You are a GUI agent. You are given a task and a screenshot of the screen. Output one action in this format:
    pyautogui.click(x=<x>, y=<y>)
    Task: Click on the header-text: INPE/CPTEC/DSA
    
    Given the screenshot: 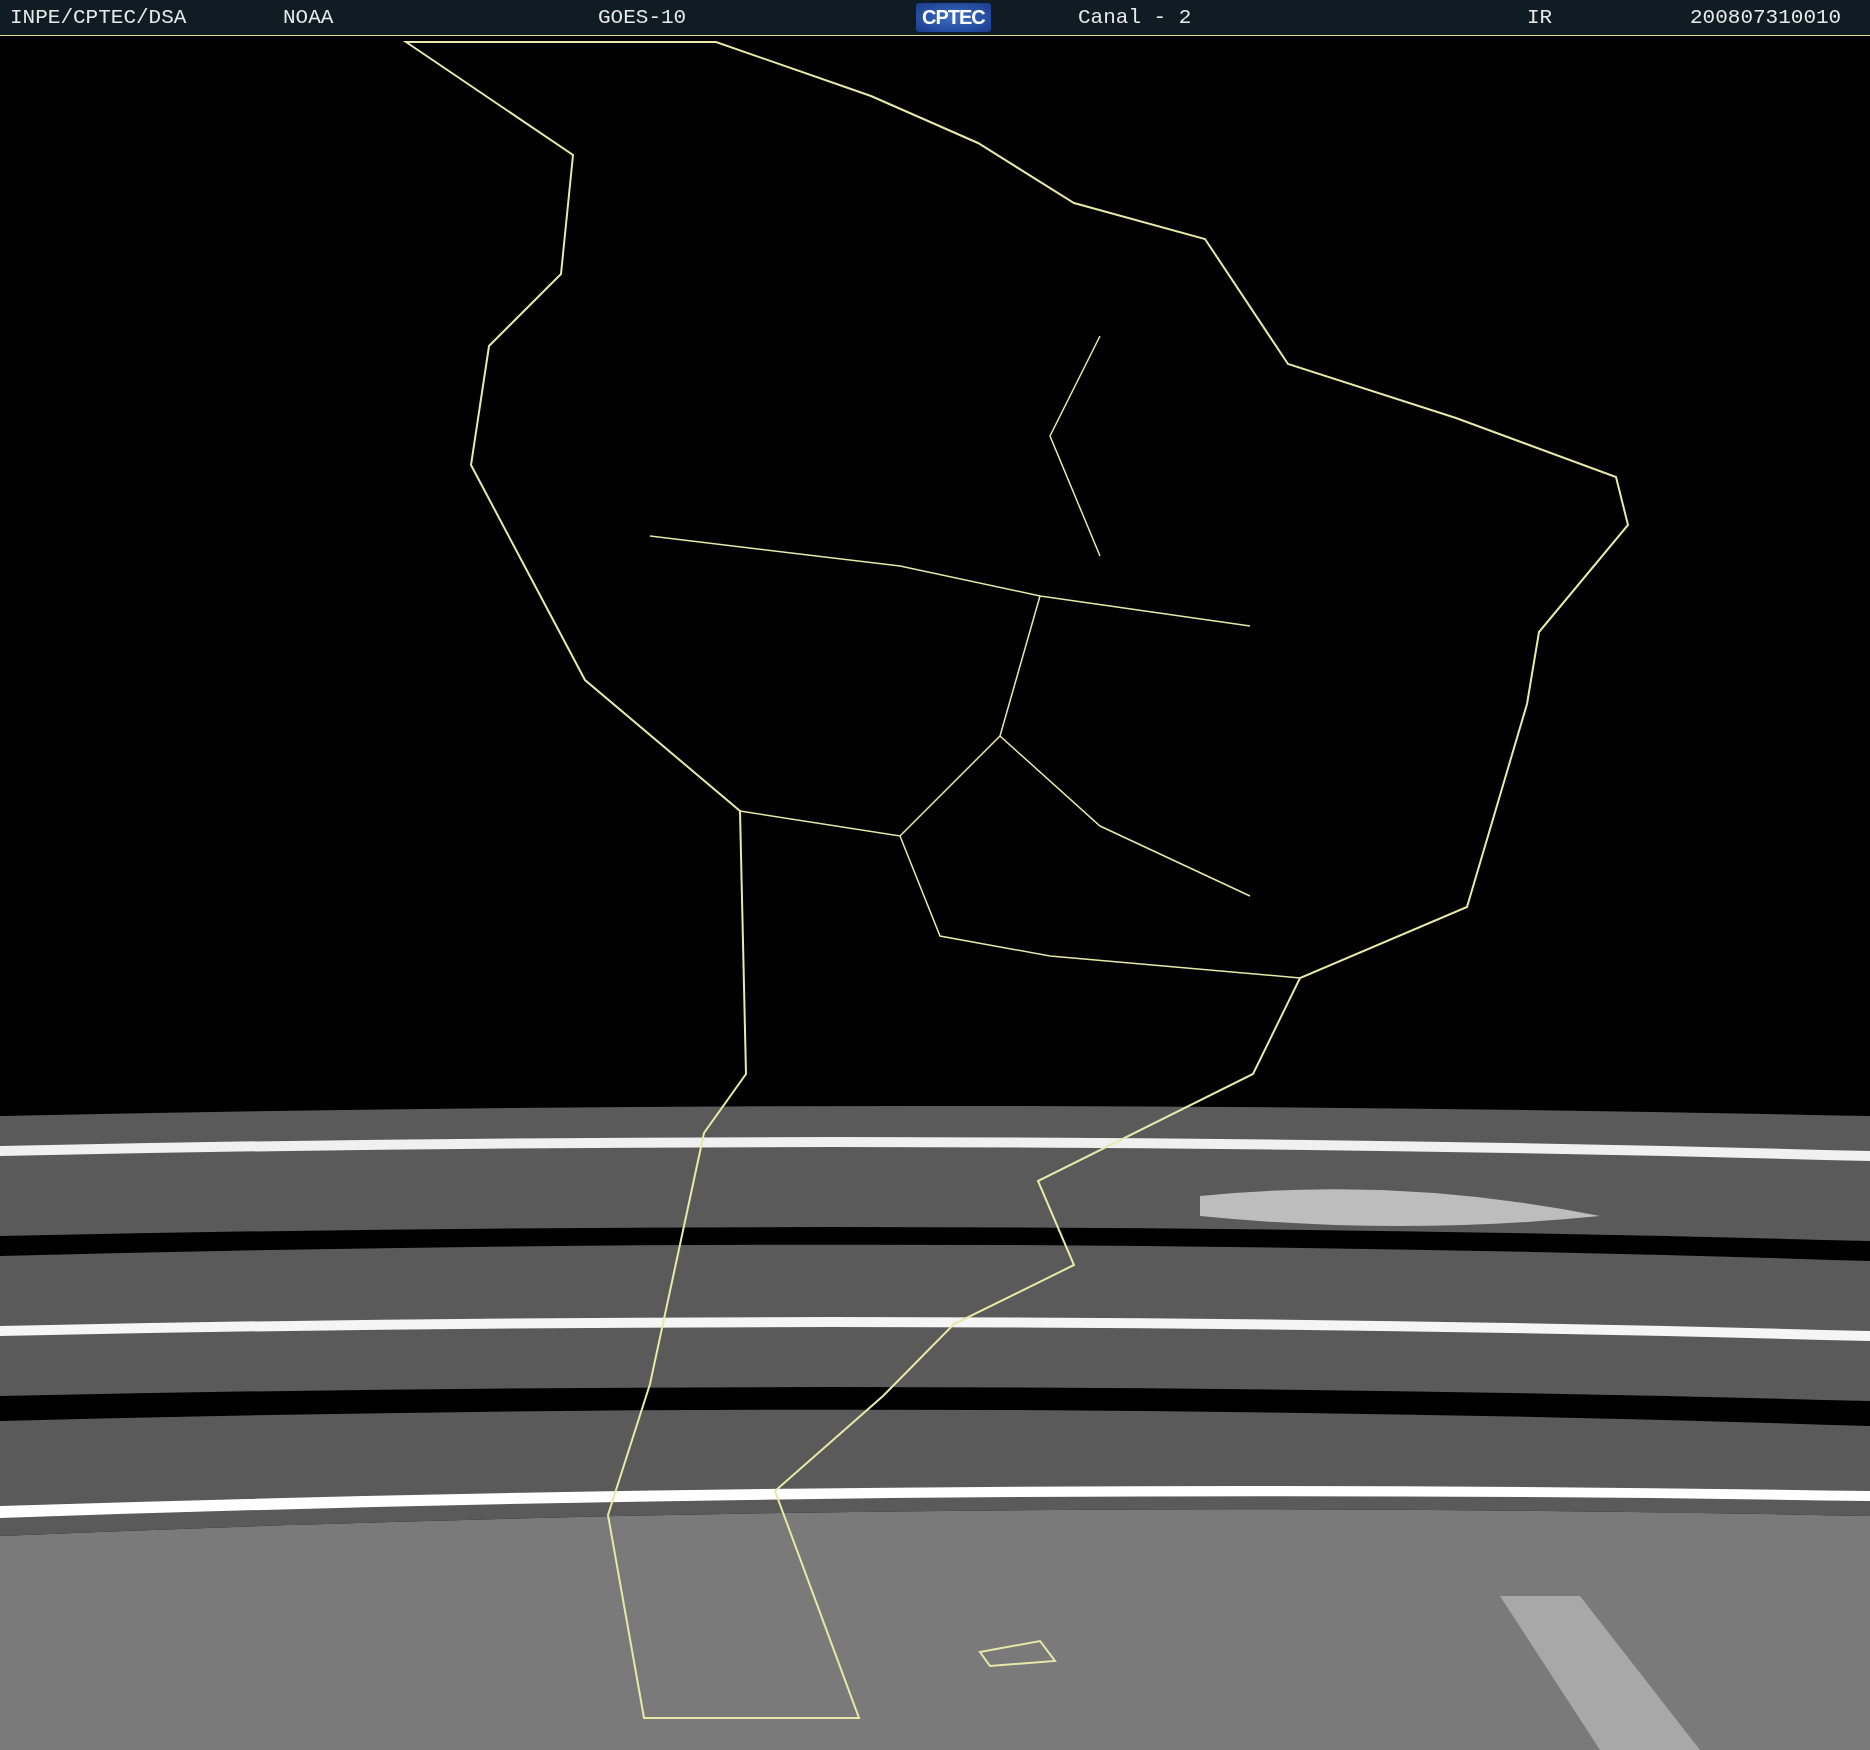 What is the action you would take?
    pyautogui.click(x=98, y=17)
    